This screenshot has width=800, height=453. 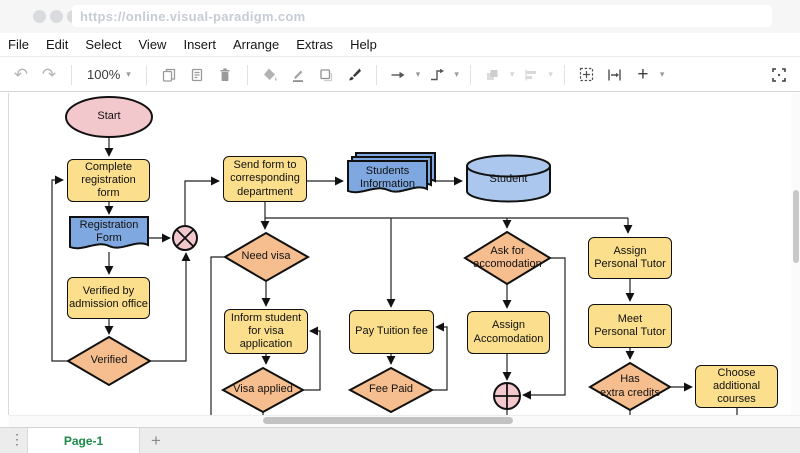 I want to click on node-inform-student: Inform student for visa application, so click(x=266, y=331).